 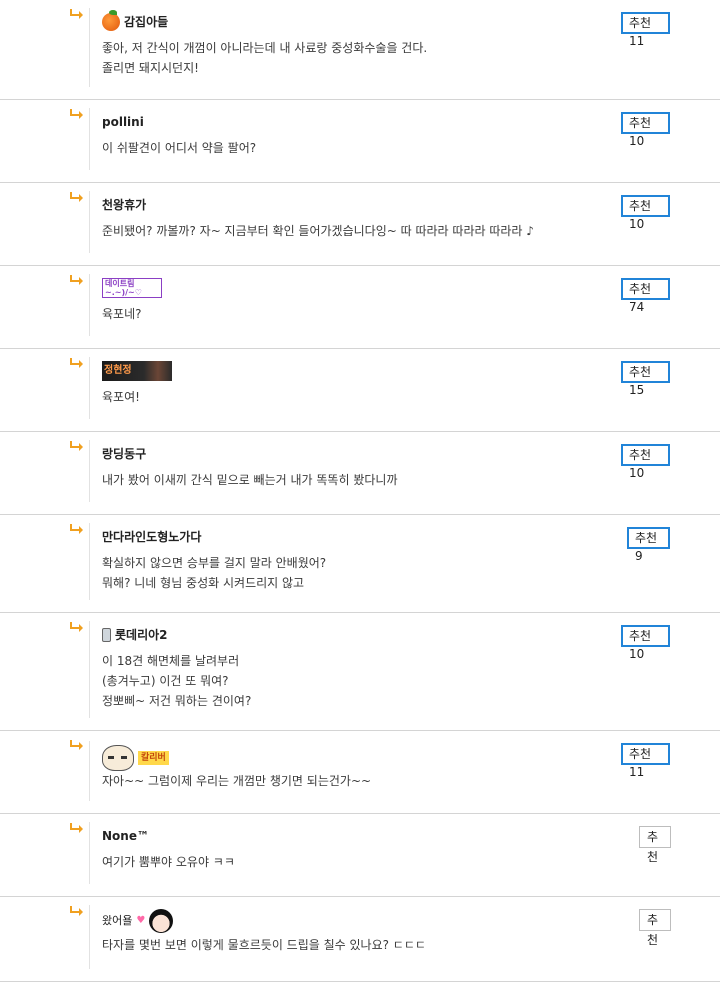 I want to click on comment-body: None™ 여기가 뿜뿌야 오유야 ㅋㅋ, so click(x=355, y=853).